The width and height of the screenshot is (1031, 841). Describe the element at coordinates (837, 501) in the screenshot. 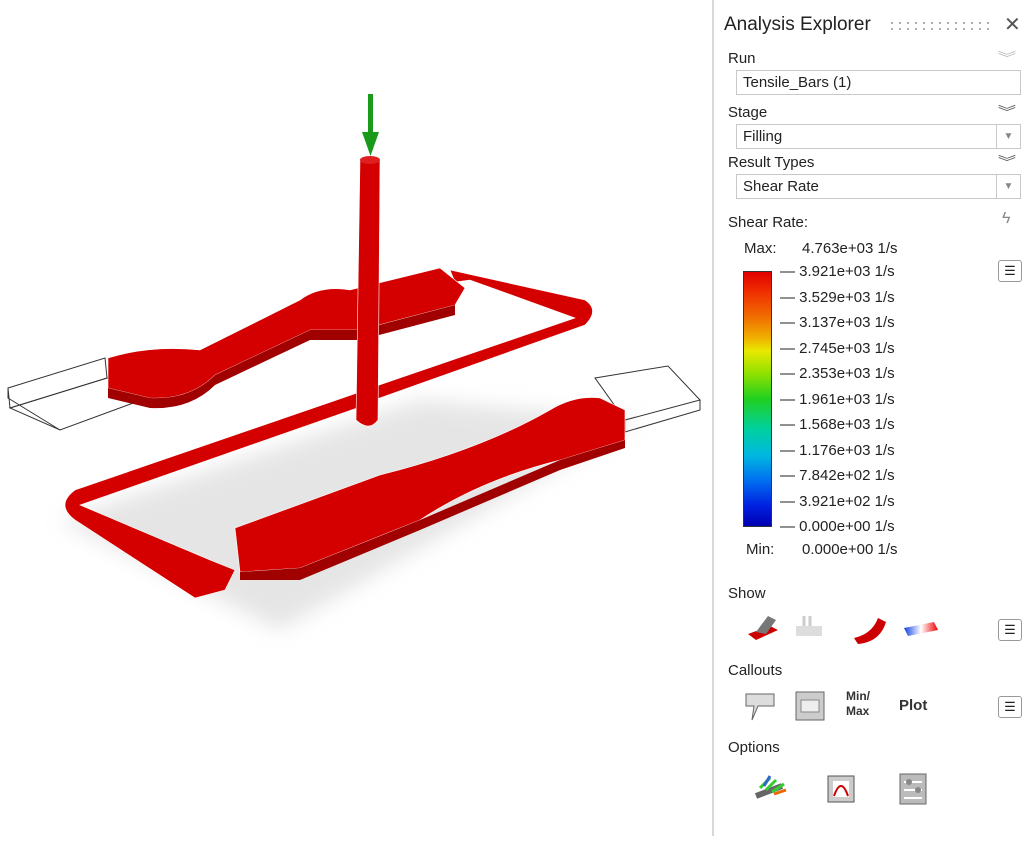

I see `legend-tick-label: — 3.921e+02 1/s` at that location.